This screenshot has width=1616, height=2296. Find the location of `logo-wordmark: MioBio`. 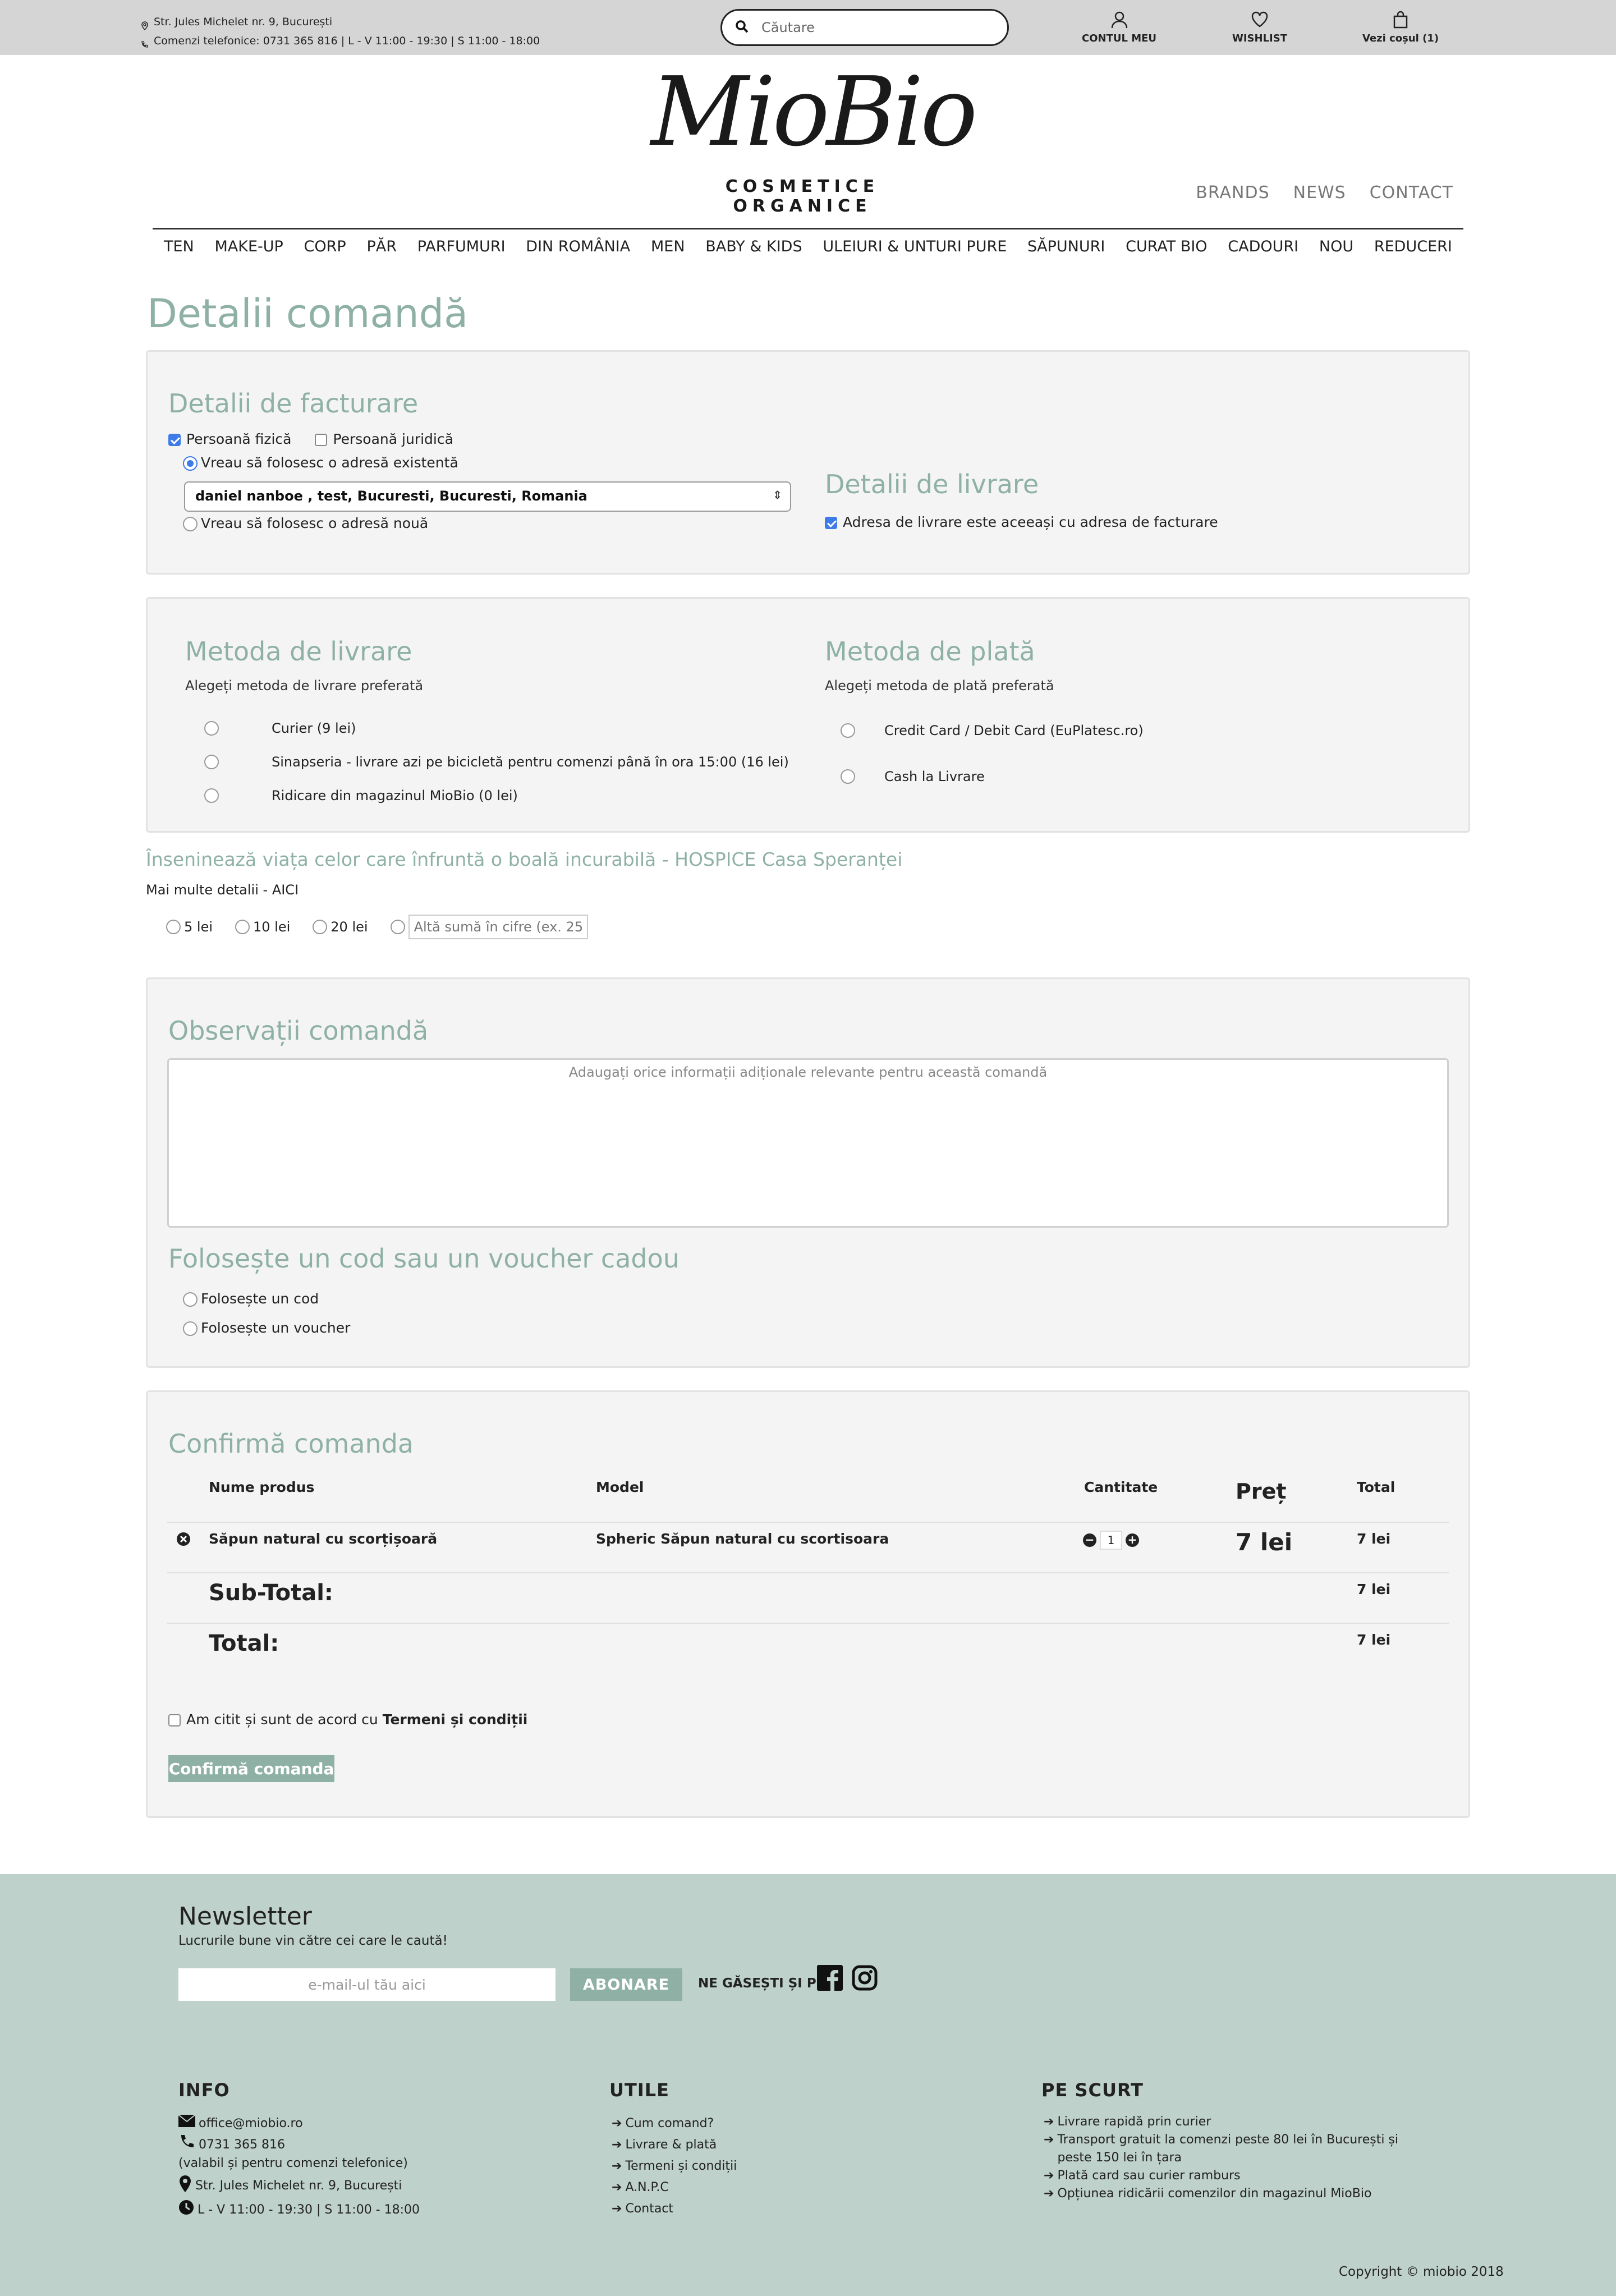

logo-wordmark: MioBio is located at coordinates (814, 112).